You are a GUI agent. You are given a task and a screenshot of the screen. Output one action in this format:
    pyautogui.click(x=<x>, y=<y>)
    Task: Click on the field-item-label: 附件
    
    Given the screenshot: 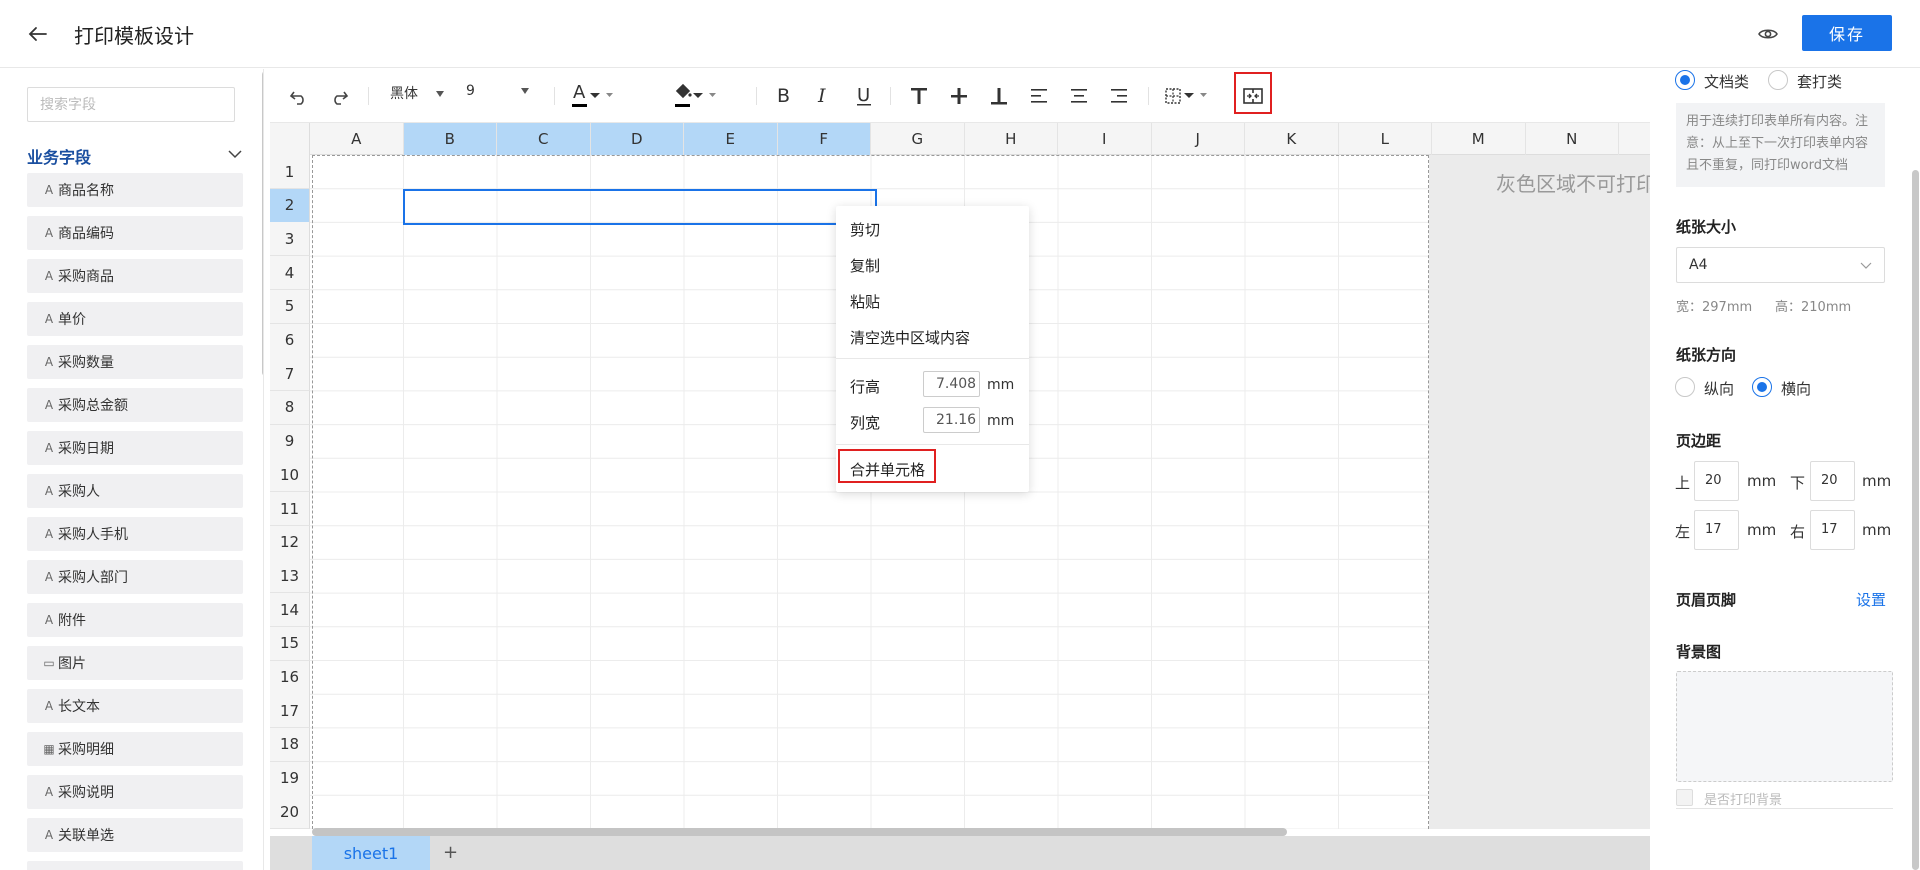 What is the action you would take?
    pyautogui.click(x=72, y=621)
    